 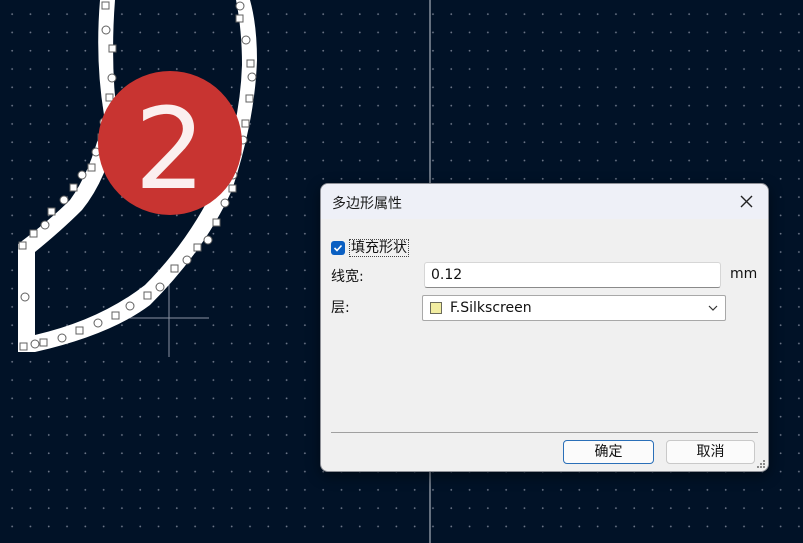 What do you see at coordinates (572, 275) in the screenshot?
I see `line-width-input: 0.12` at bounding box center [572, 275].